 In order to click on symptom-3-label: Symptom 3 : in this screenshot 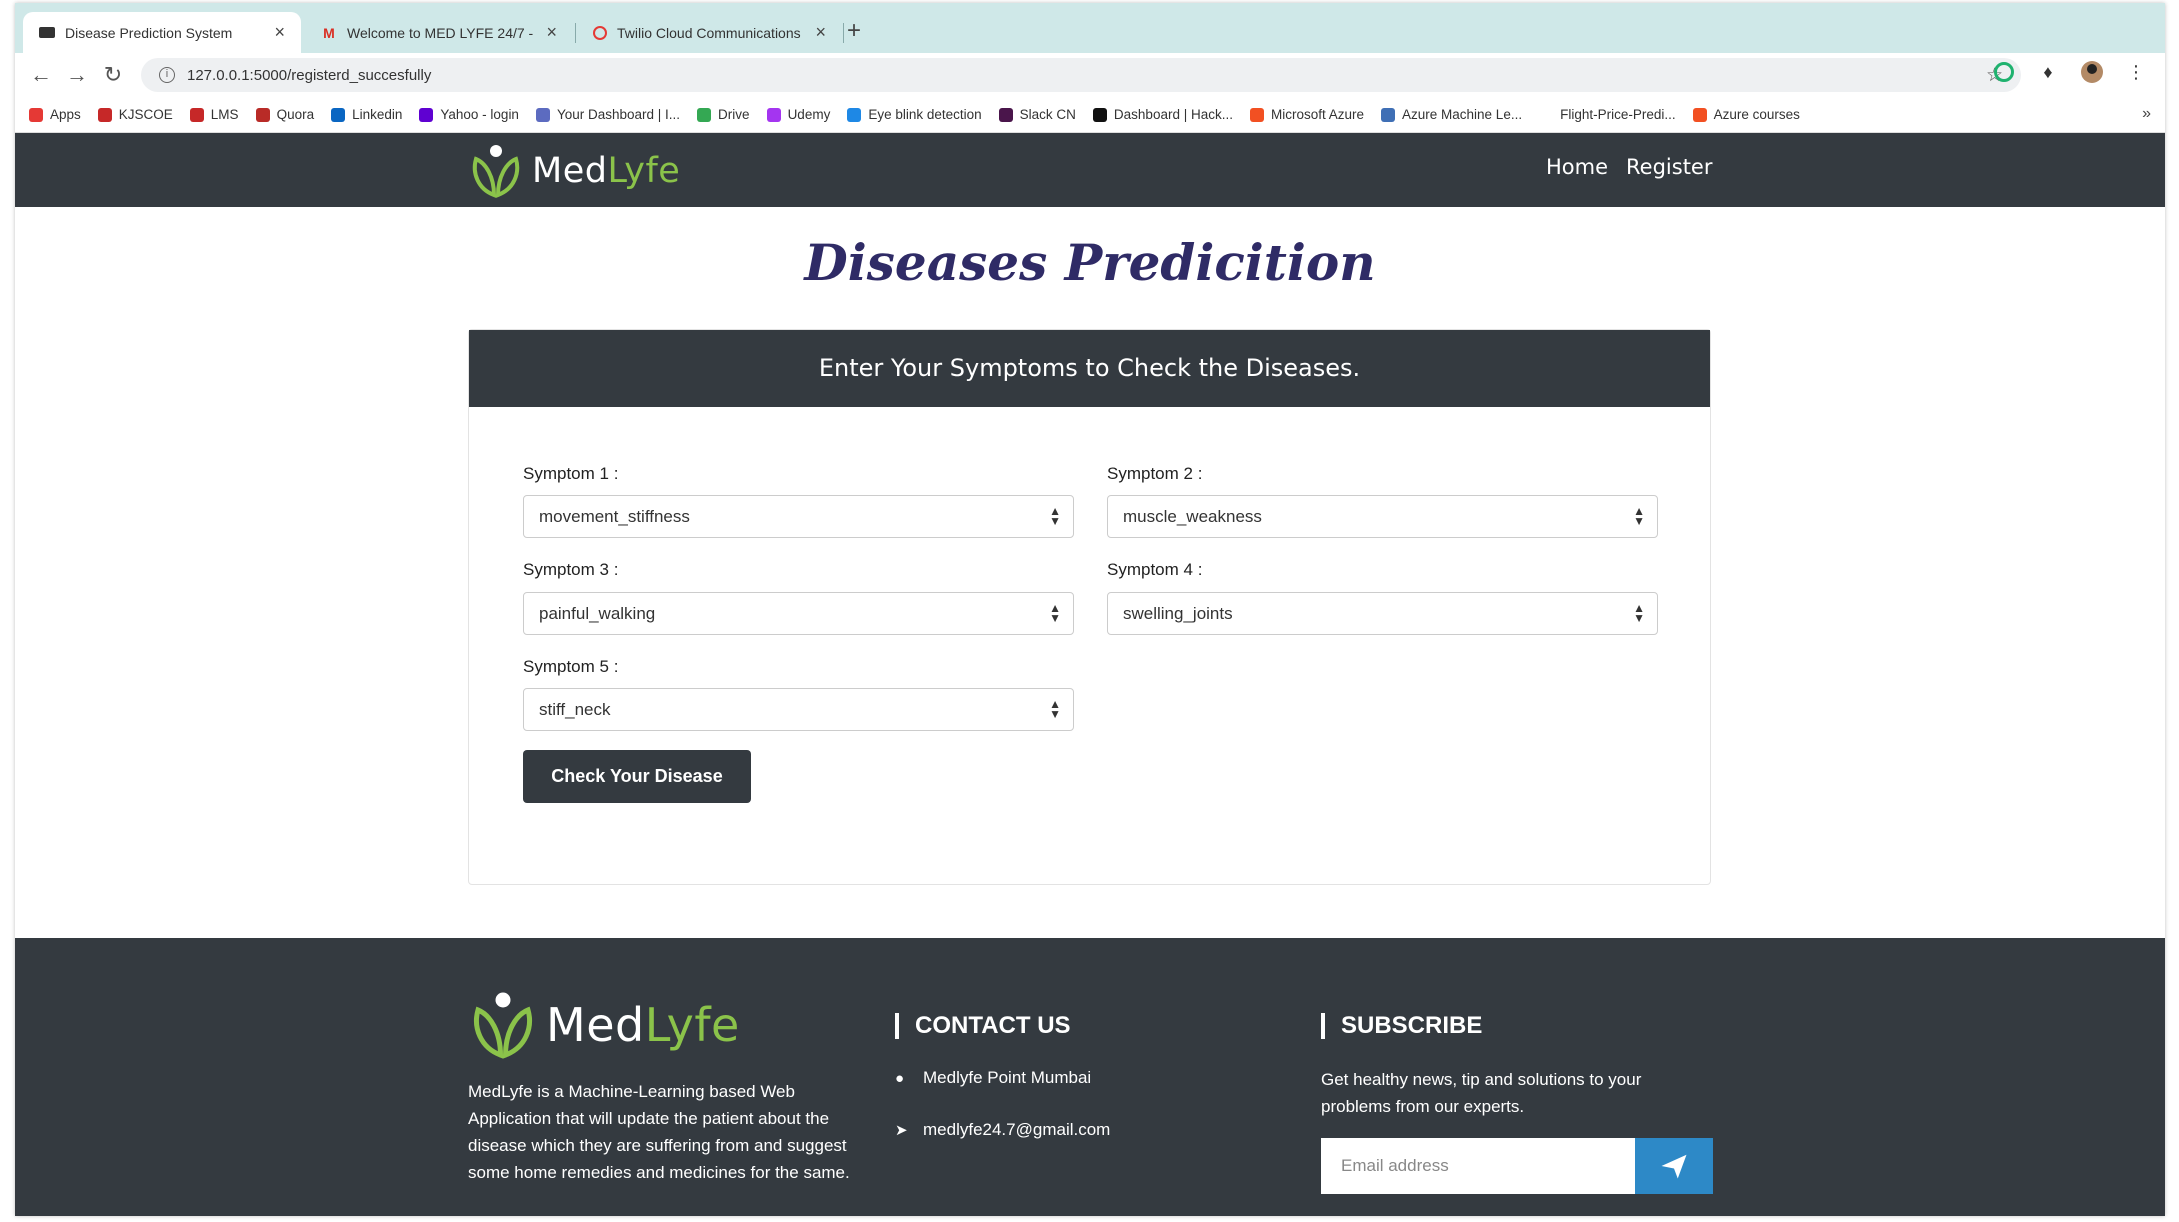, I will do `click(571, 569)`.